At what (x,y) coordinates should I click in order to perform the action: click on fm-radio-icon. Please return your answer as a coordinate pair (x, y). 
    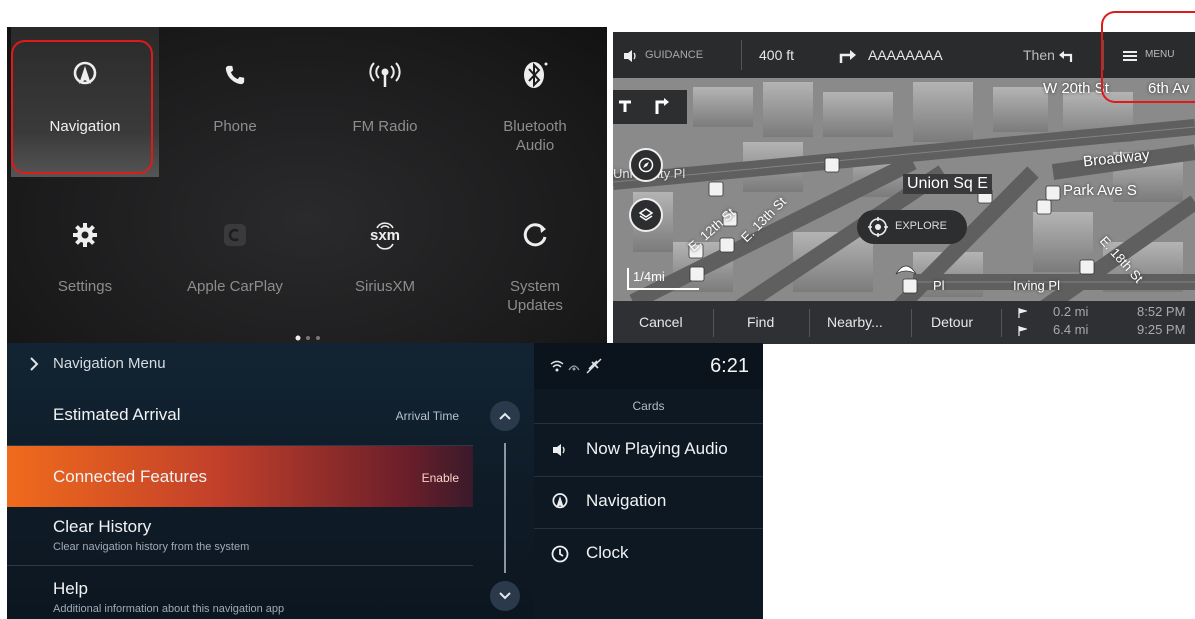
    Looking at the image, I should click on (385, 75).